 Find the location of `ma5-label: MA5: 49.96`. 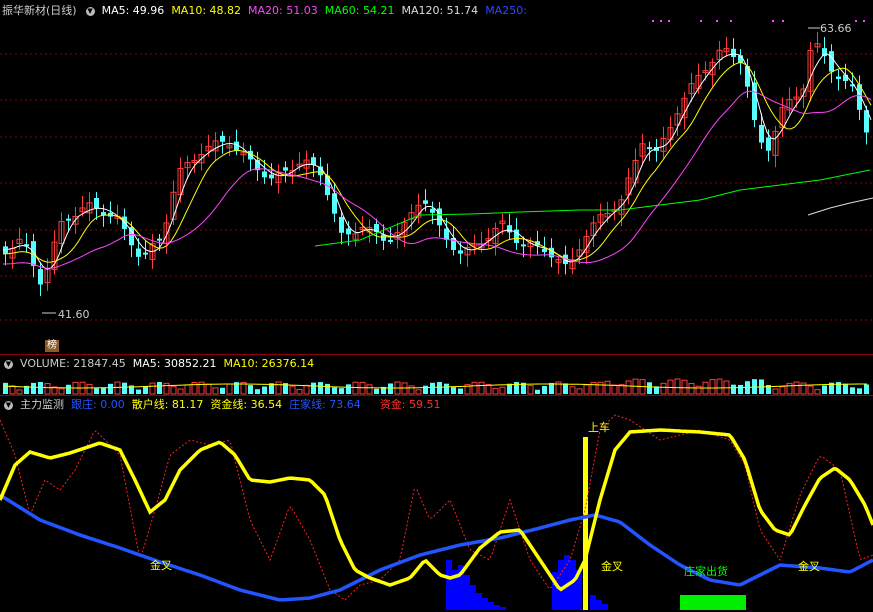

ma5-label: MA5: 49.96 is located at coordinates (133, 10).